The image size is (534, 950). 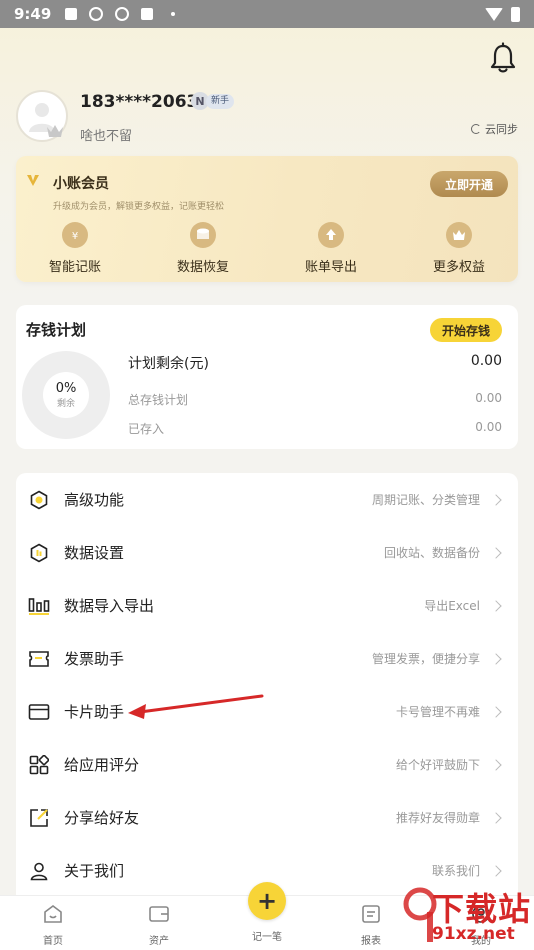 I want to click on share-icon, so click(x=39, y=818).